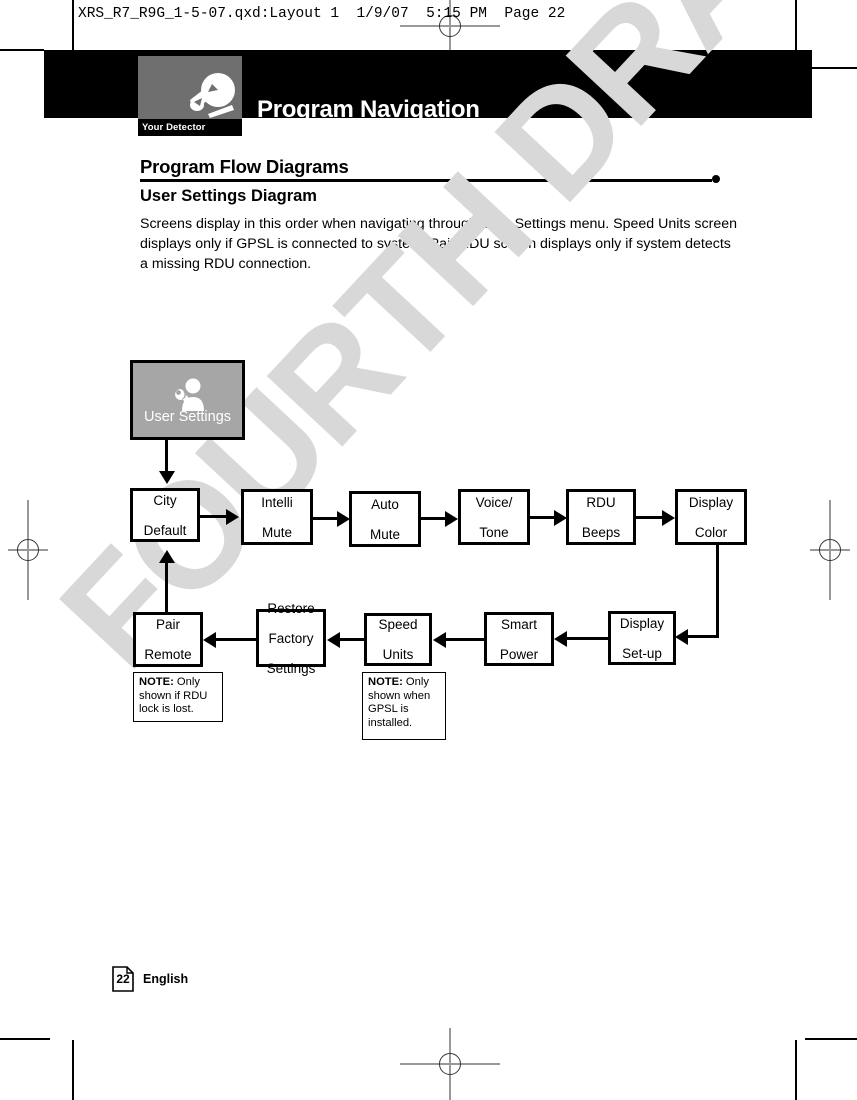  What do you see at coordinates (166, 979) in the screenshot?
I see `page-language: English` at bounding box center [166, 979].